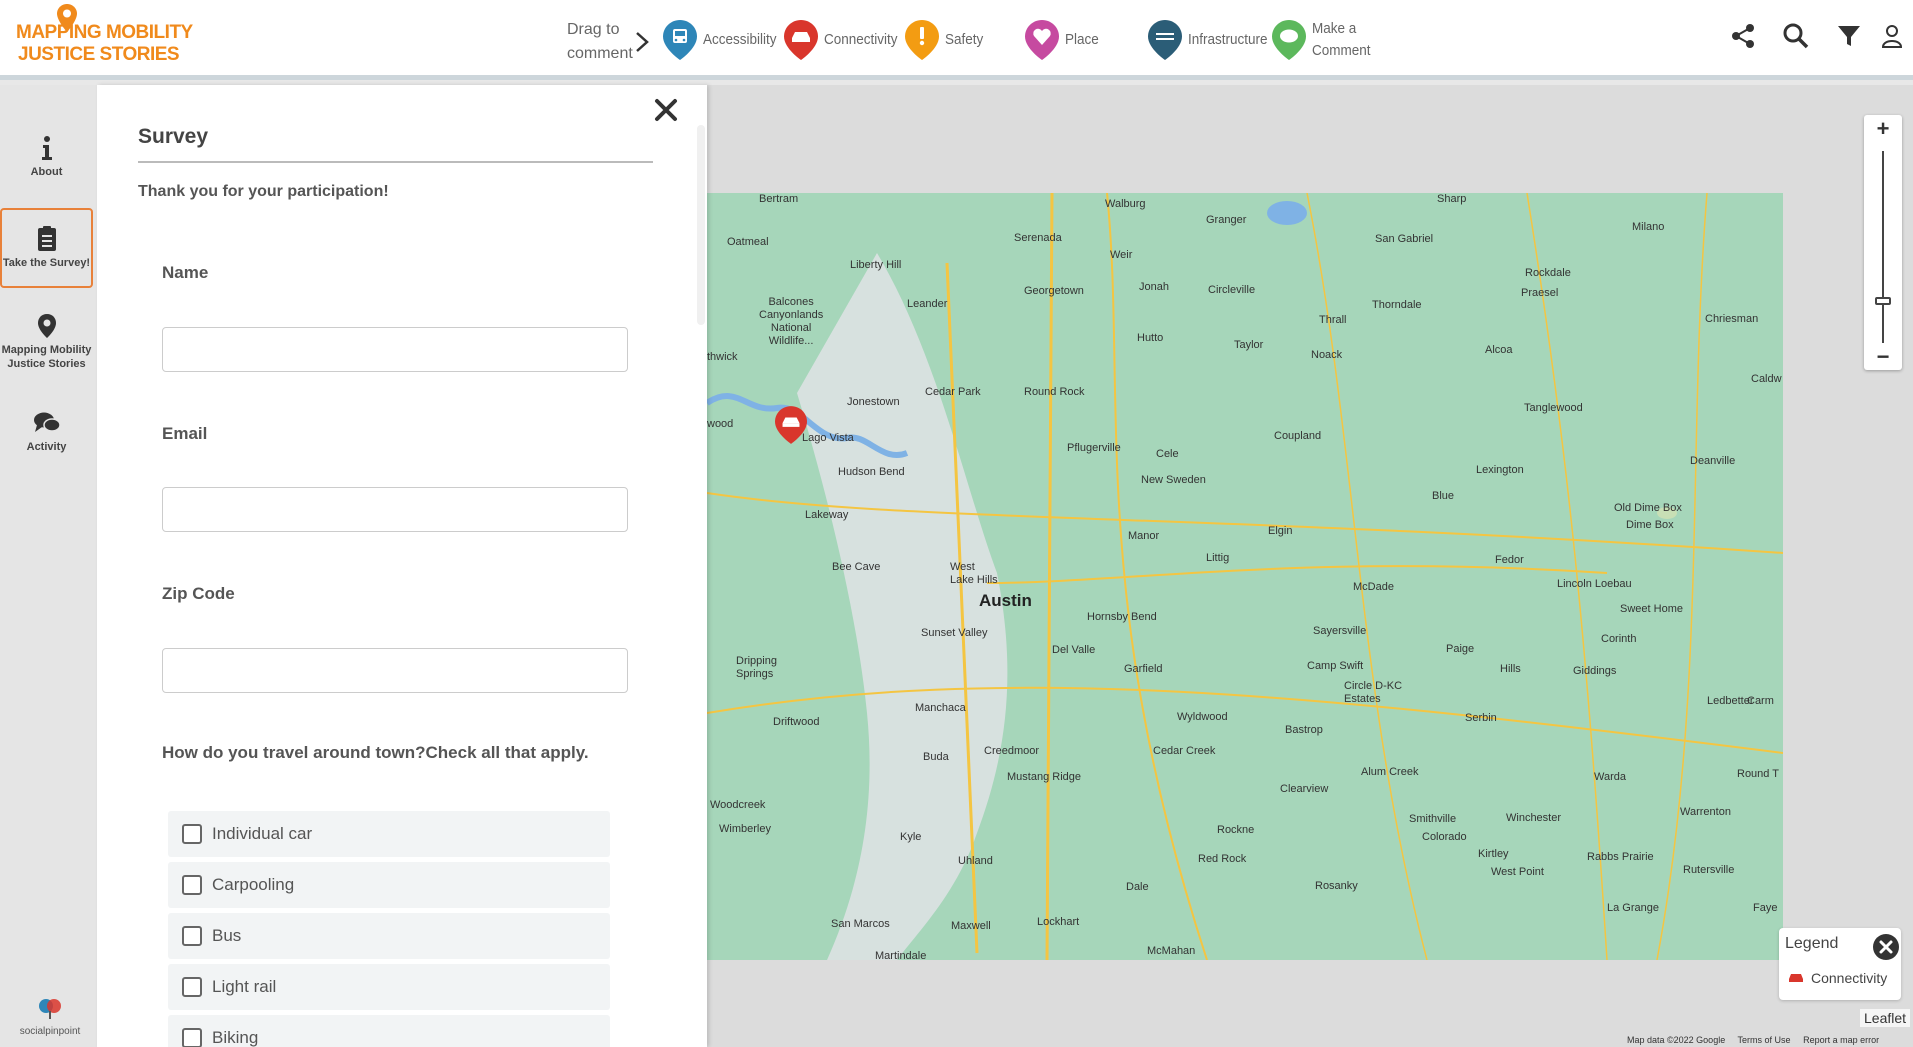 The width and height of the screenshot is (1913, 1047). Describe the element at coordinates (740, 39) in the screenshot. I see `category-label: Accessibility` at that location.